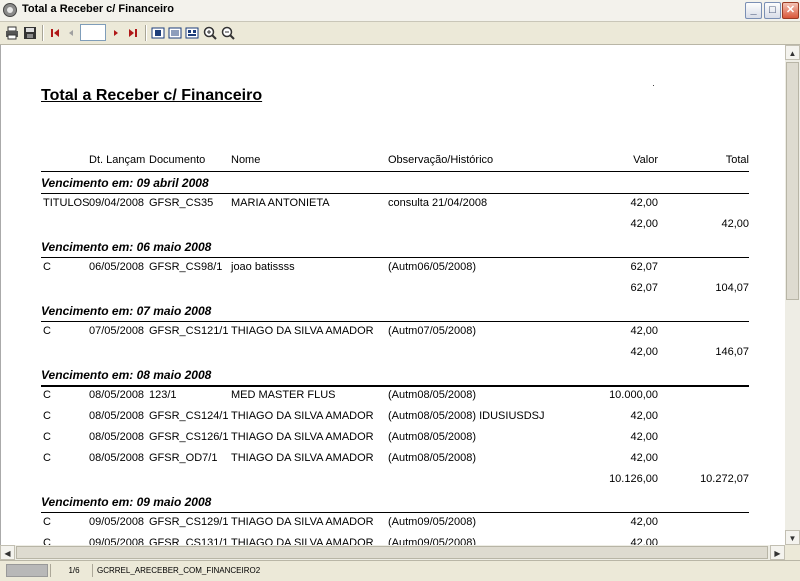  I want to click on horizontal-scroll-thumb, so click(392, 552).